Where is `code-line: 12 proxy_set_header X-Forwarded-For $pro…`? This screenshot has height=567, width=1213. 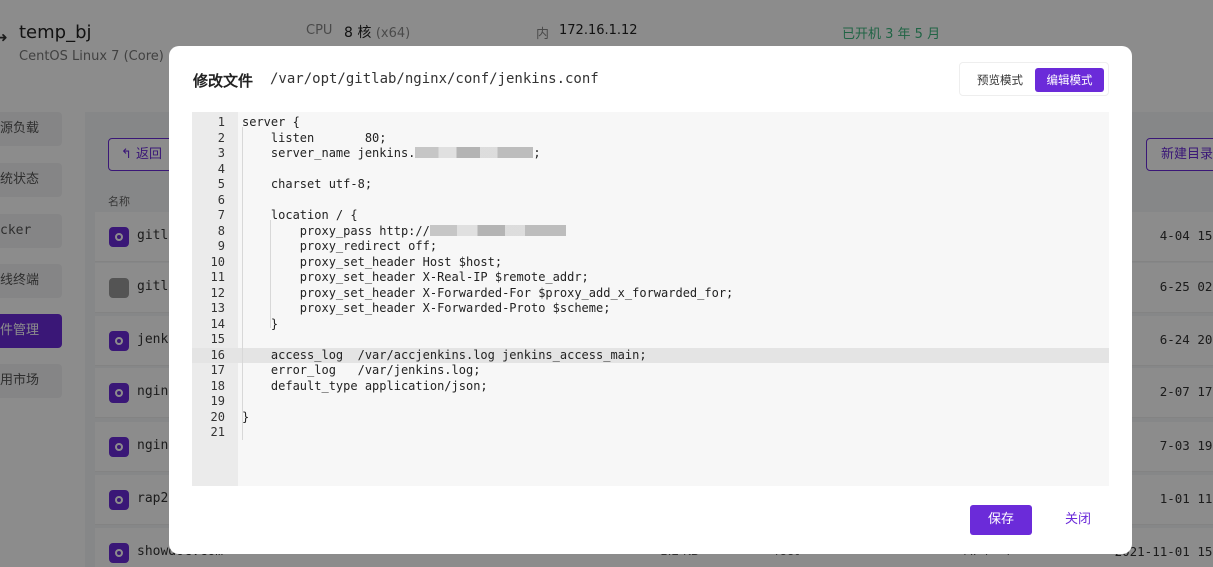 code-line: 12 proxy_set_header X-Forwarded-For $pro… is located at coordinates (650, 294).